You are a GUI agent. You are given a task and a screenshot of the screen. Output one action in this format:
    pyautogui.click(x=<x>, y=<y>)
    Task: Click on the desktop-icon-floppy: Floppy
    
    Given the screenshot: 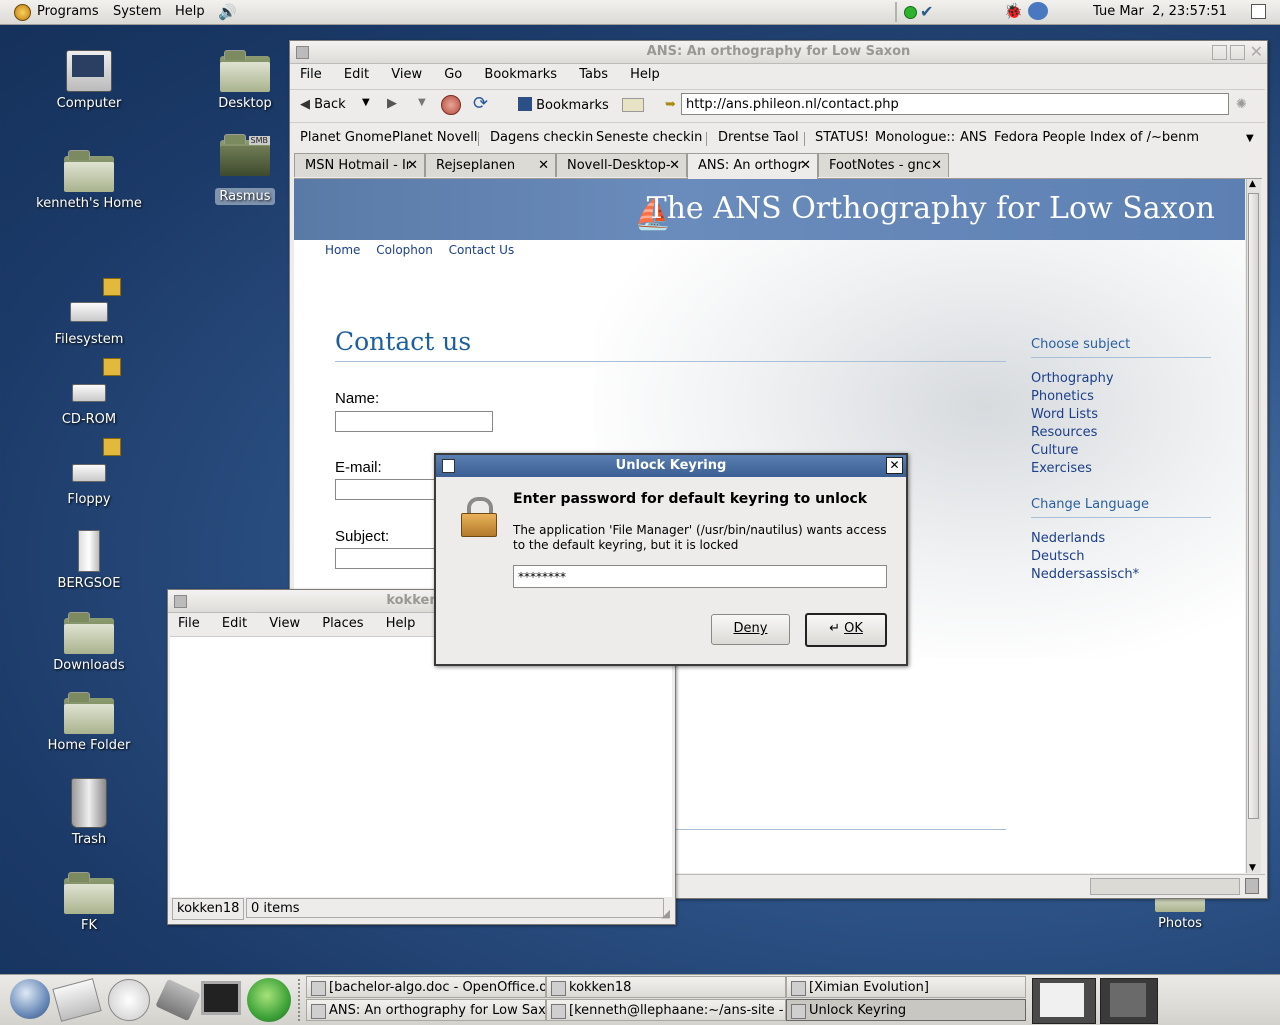 What is the action you would take?
    pyautogui.click(x=89, y=472)
    